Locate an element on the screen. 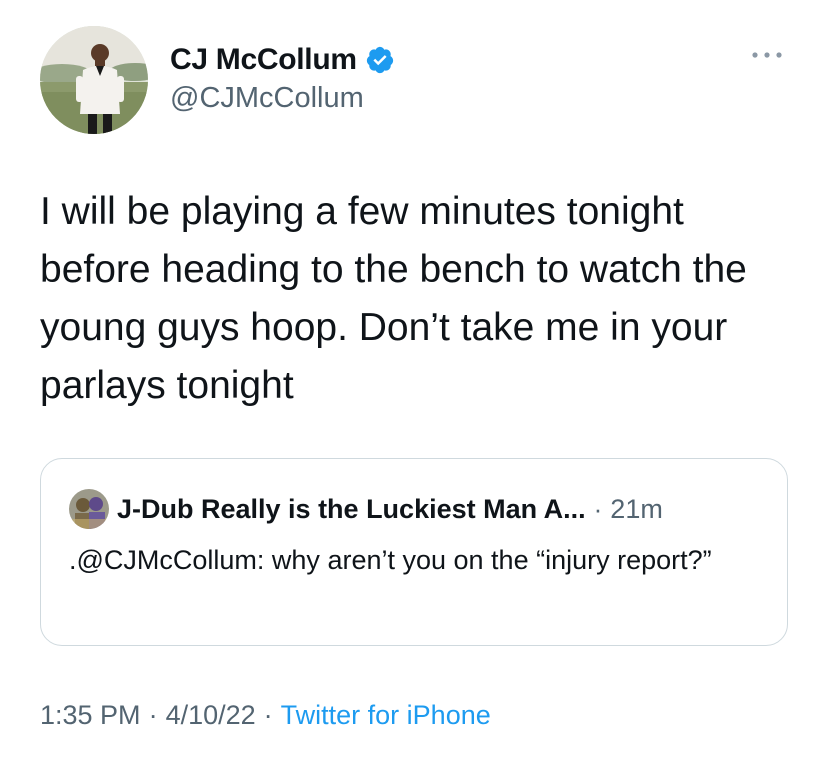 The height and width of the screenshot is (759, 828). display-name-row: CJ McCollum is located at coordinates (282, 60).